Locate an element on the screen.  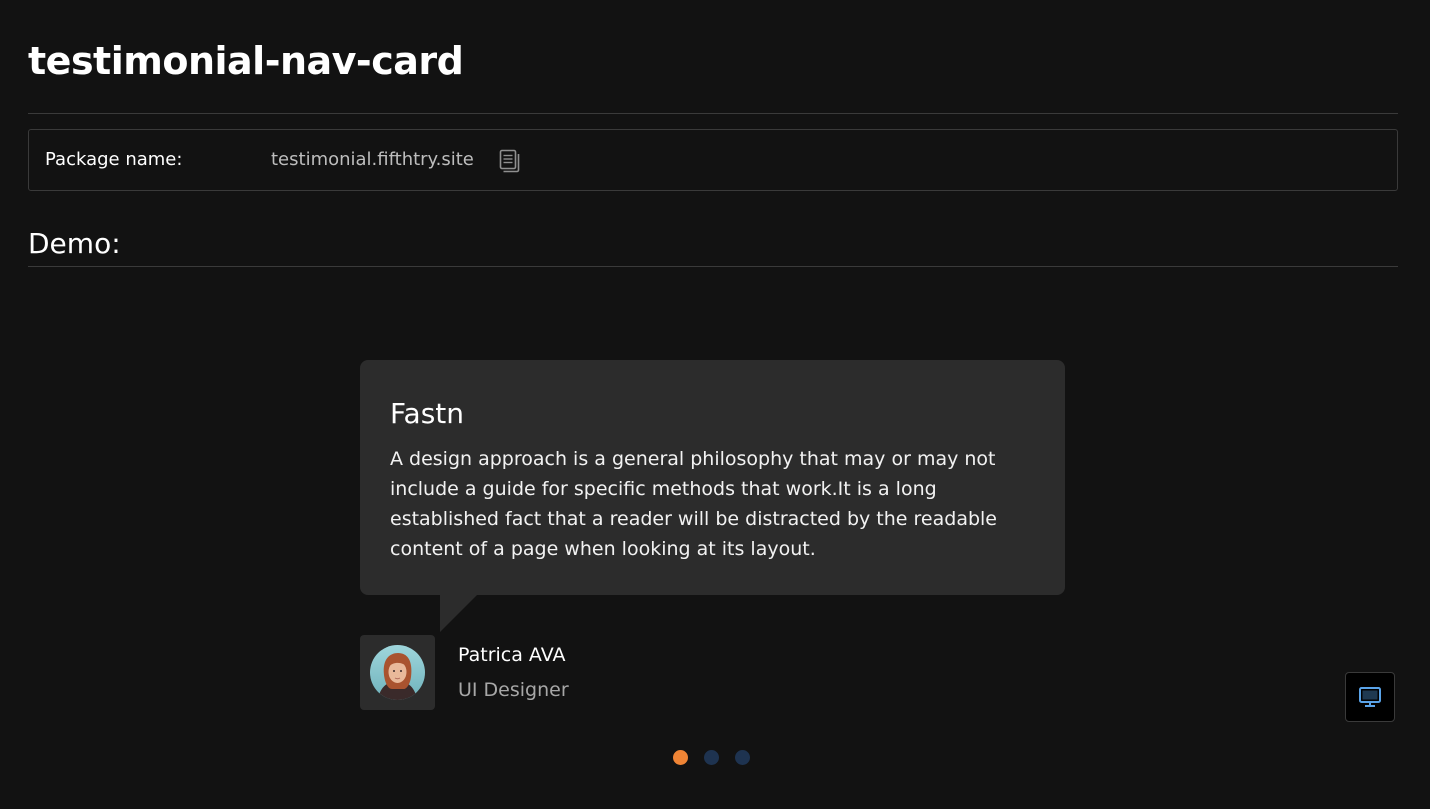
package-info-box: Package name: testimonial.fifthtry.site is located at coordinates (713, 160).